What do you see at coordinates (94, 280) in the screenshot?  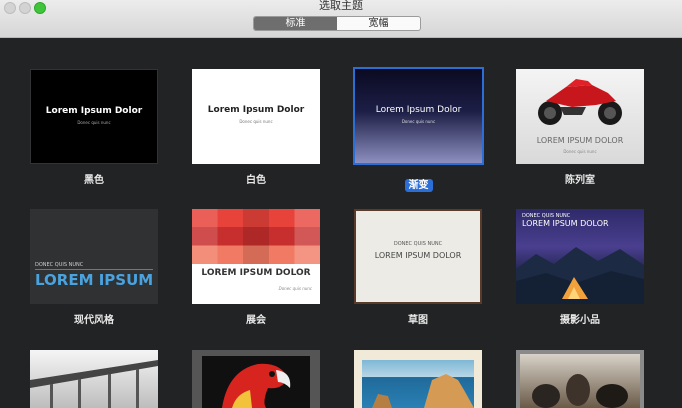 I see `thumbnail-heading: LOREM IPSUM` at bounding box center [94, 280].